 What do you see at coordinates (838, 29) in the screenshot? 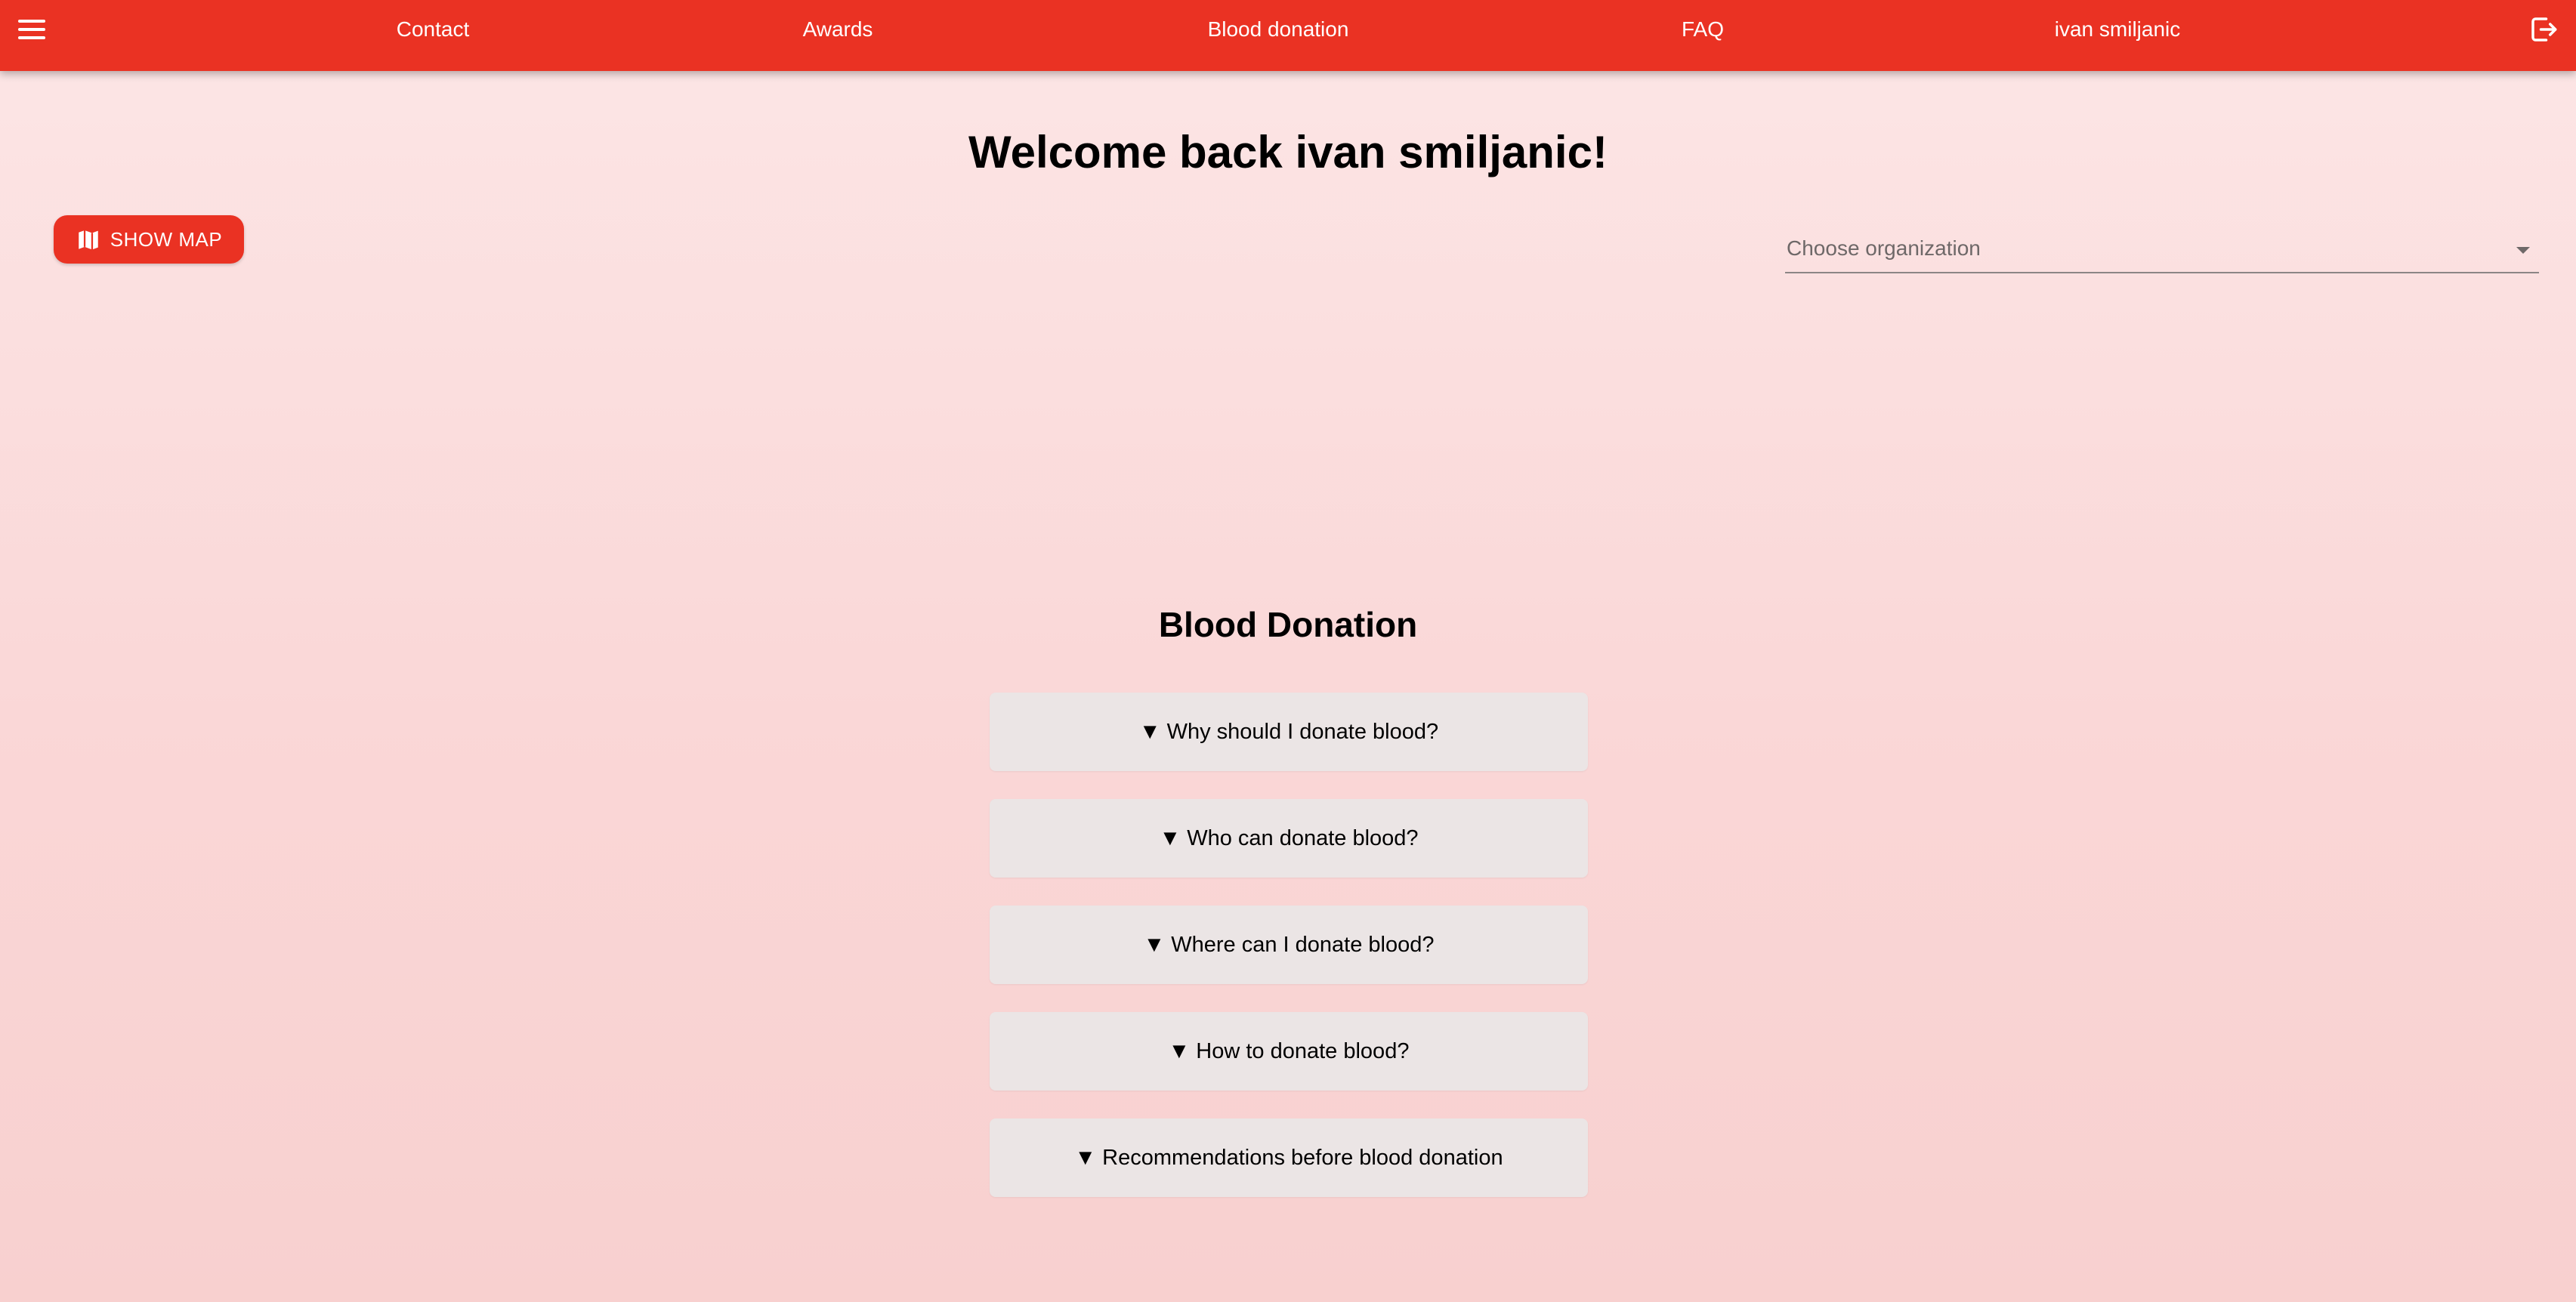
I see `nav-awards: Awards` at bounding box center [838, 29].